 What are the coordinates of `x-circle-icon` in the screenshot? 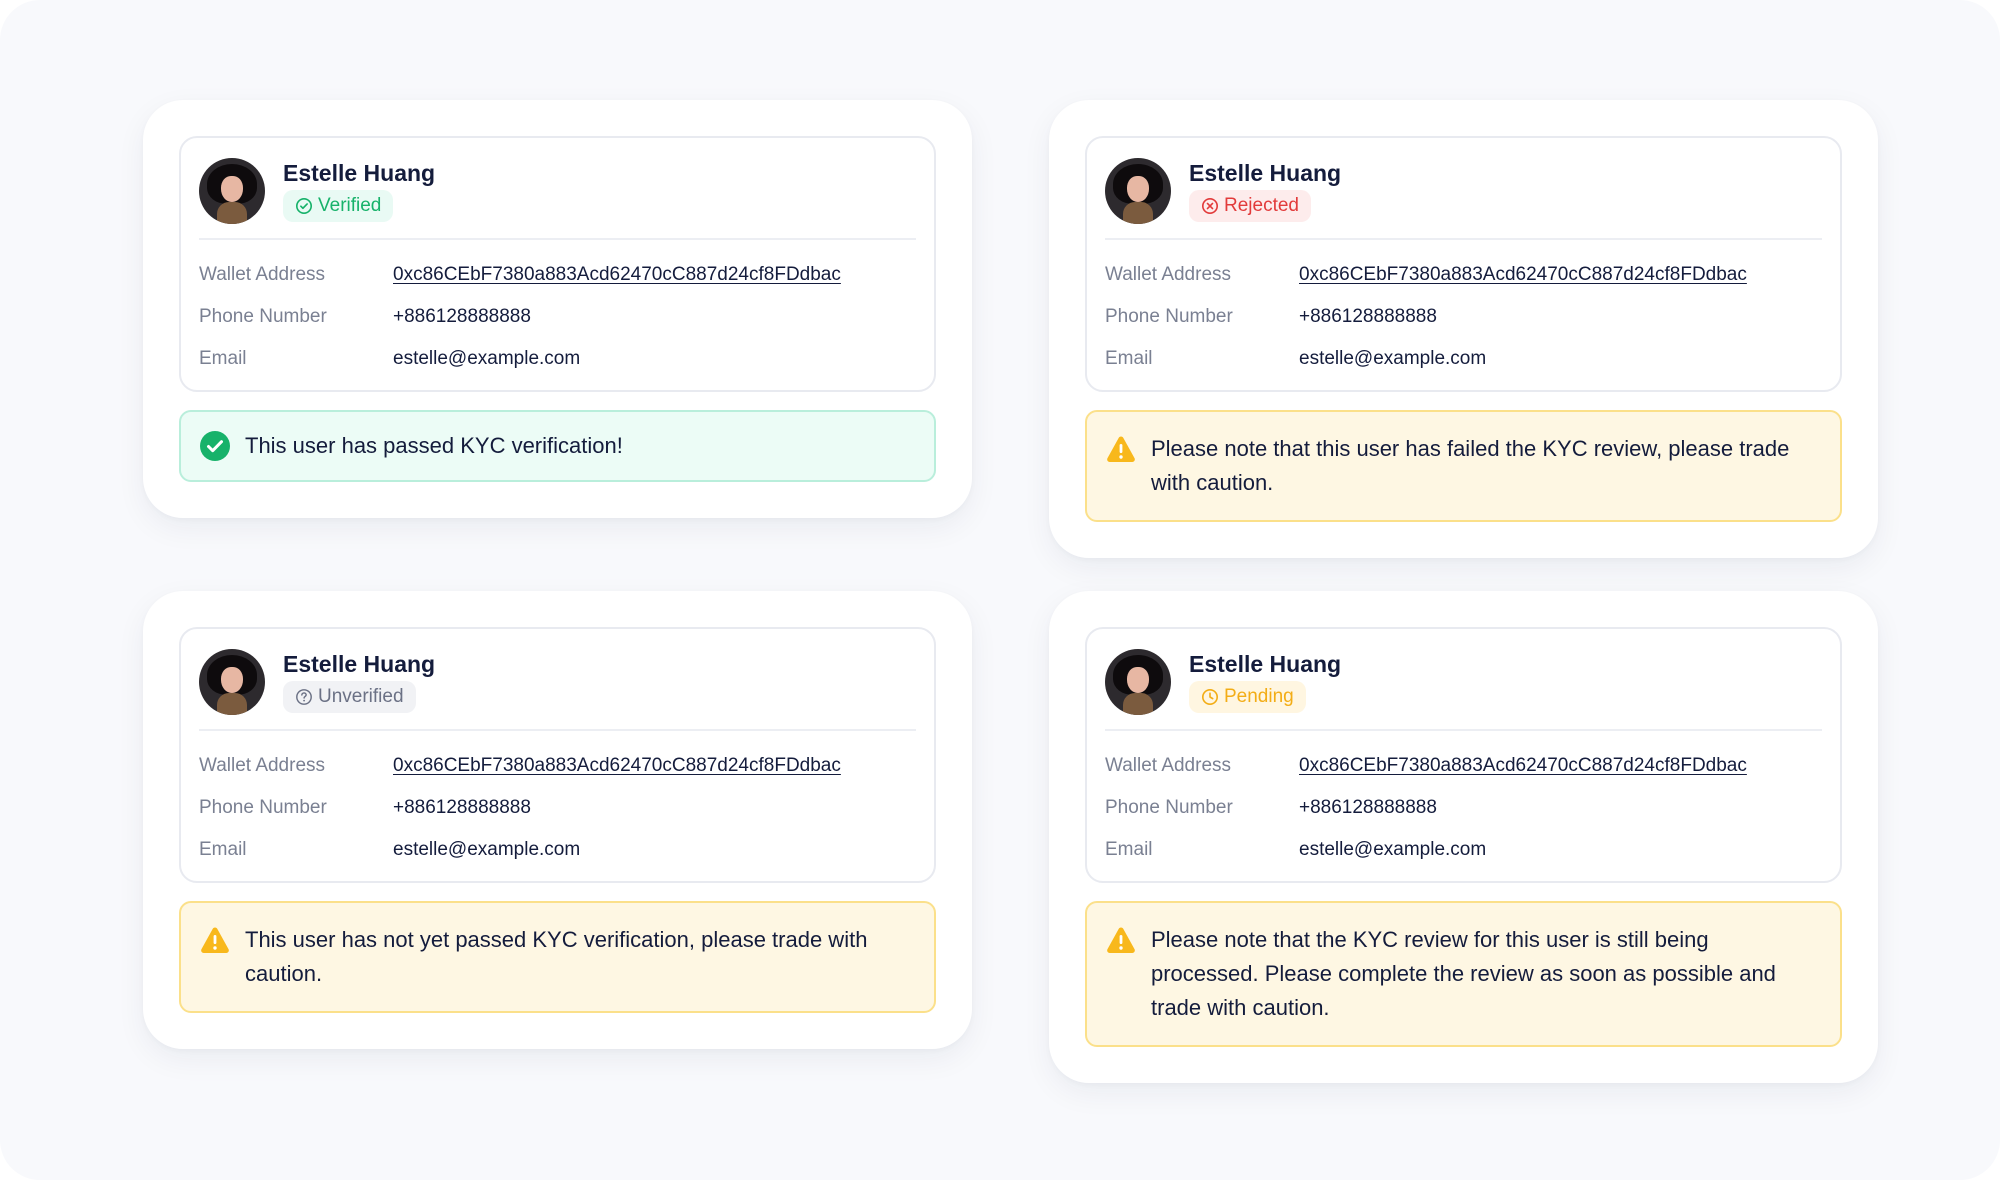 It's located at (1210, 206).